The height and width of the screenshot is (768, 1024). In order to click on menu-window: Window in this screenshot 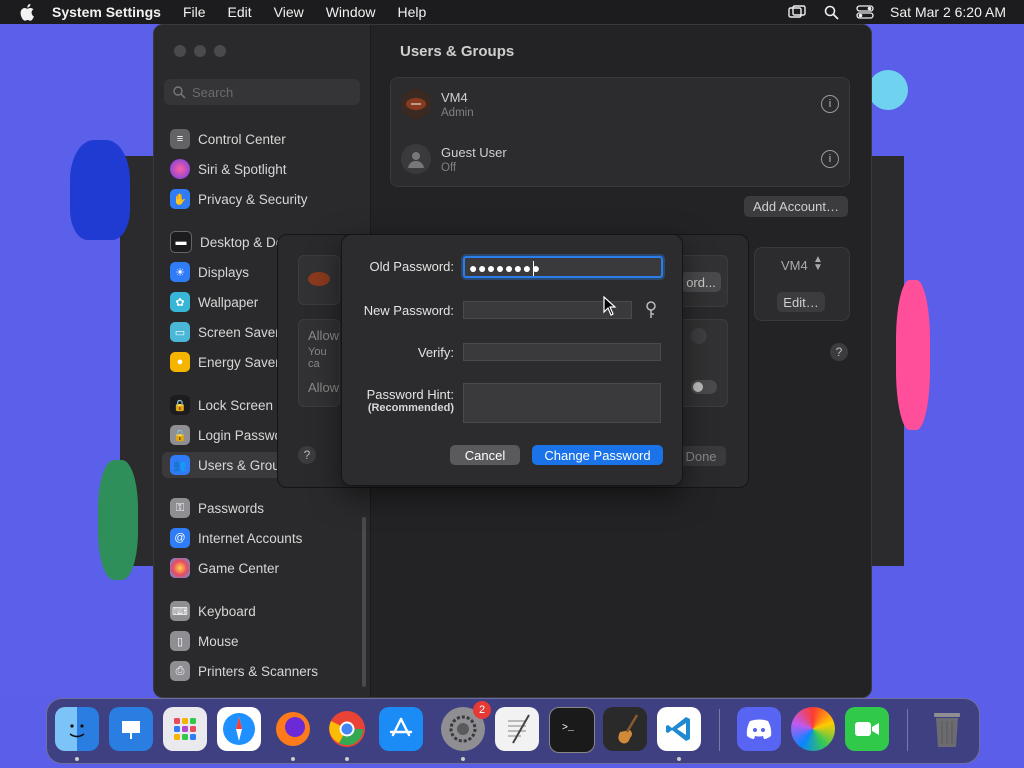, I will do `click(351, 12)`.